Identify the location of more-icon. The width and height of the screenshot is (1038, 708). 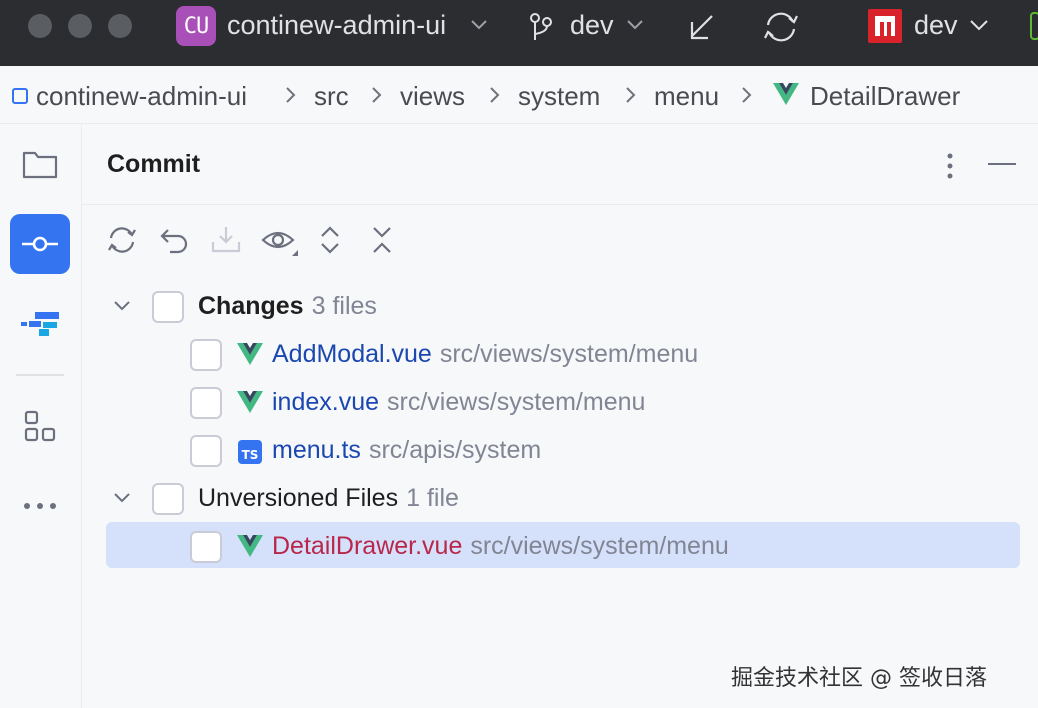
(40, 506).